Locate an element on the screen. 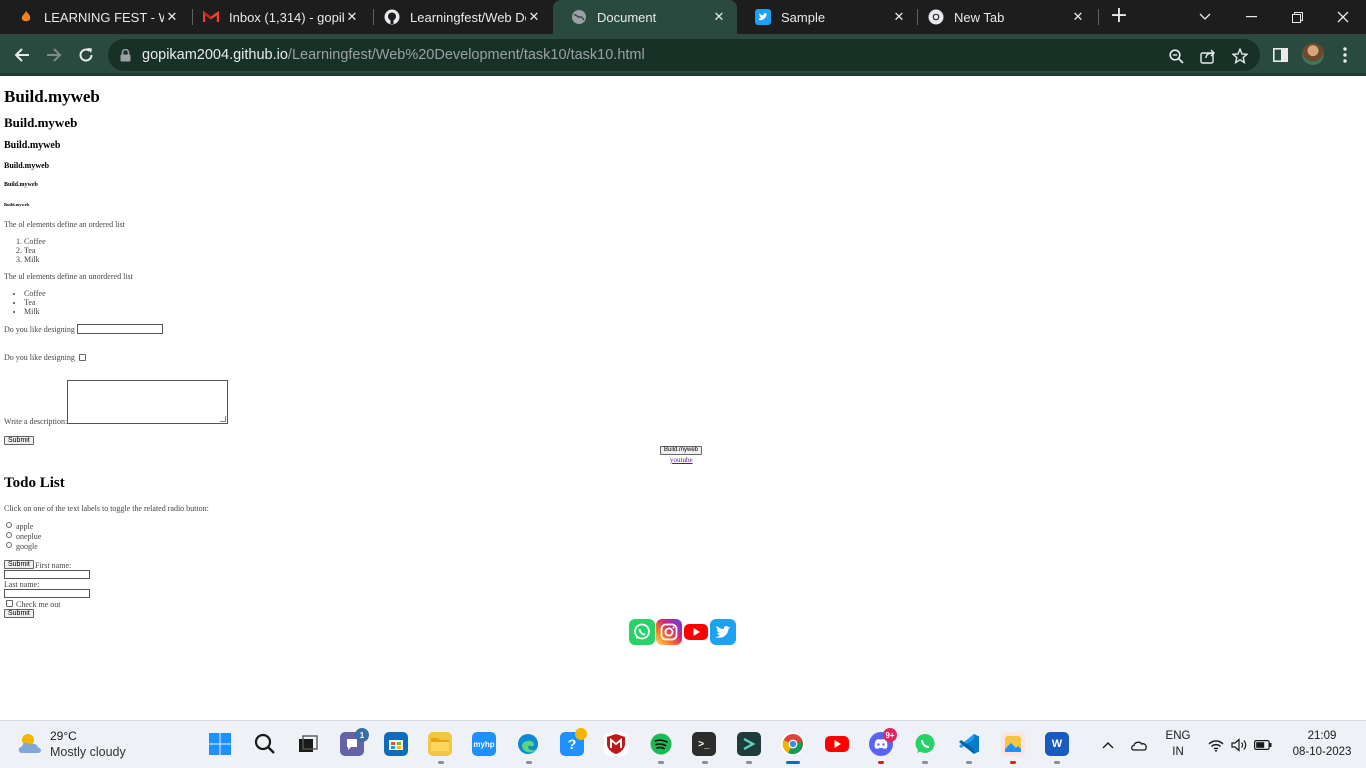  tab-sample: Sample ✕ is located at coordinates (827, 17).